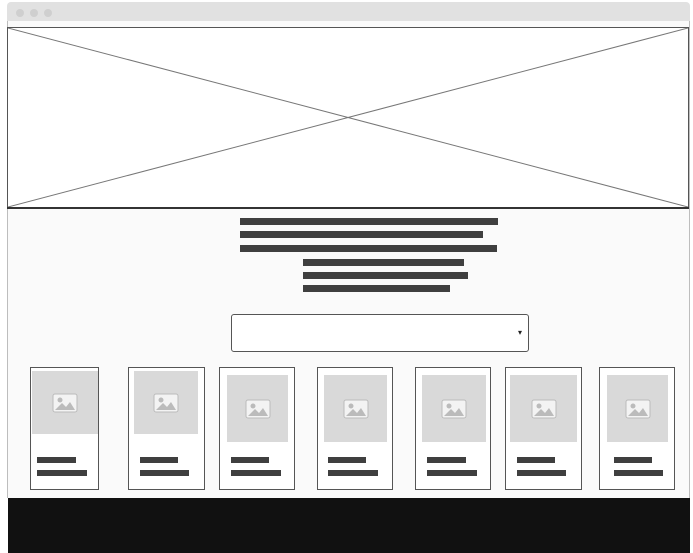  Describe the element at coordinates (349, 525) in the screenshot. I see `page-footer` at that location.